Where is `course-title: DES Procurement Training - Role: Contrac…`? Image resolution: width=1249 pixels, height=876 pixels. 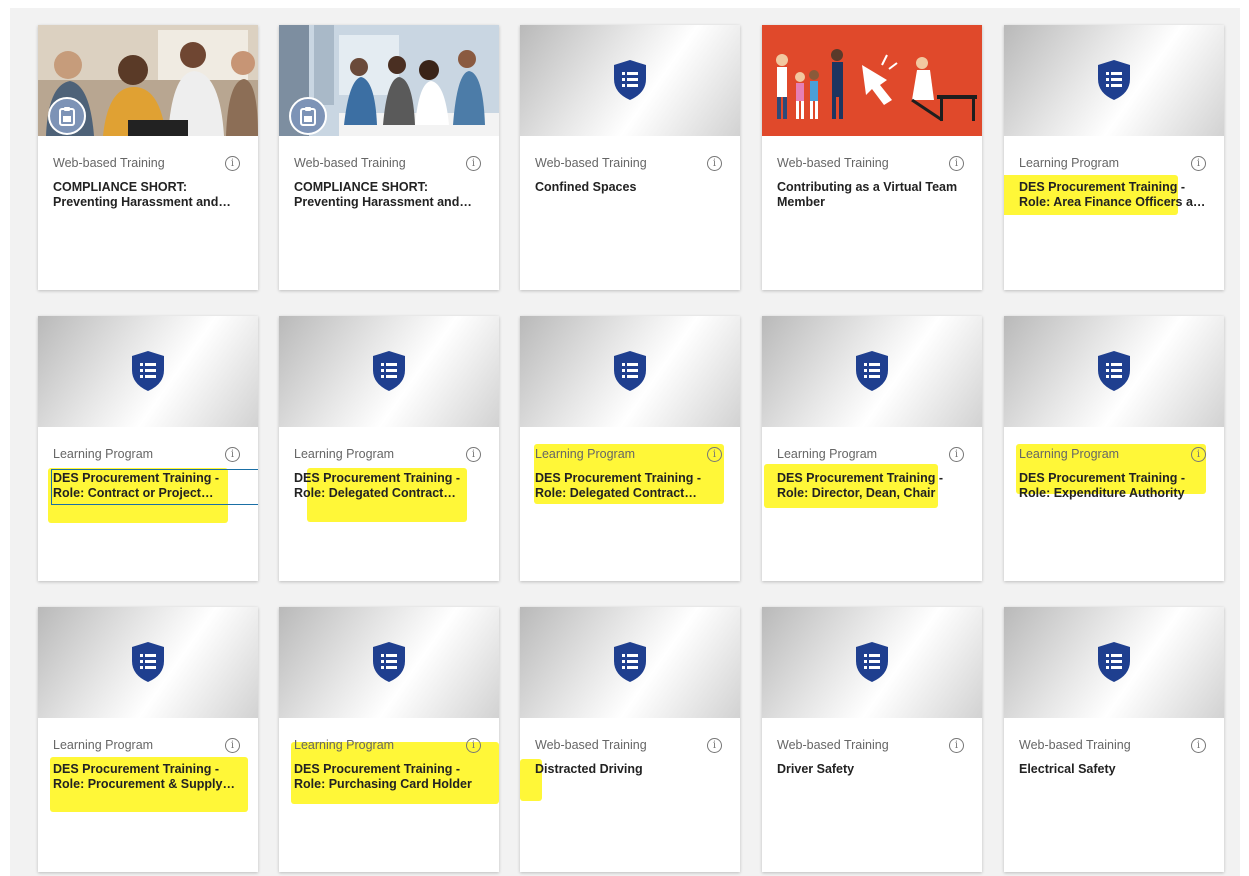 course-title: DES Procurement Training - Role: Contrac… is located at coordinates (149, 486).